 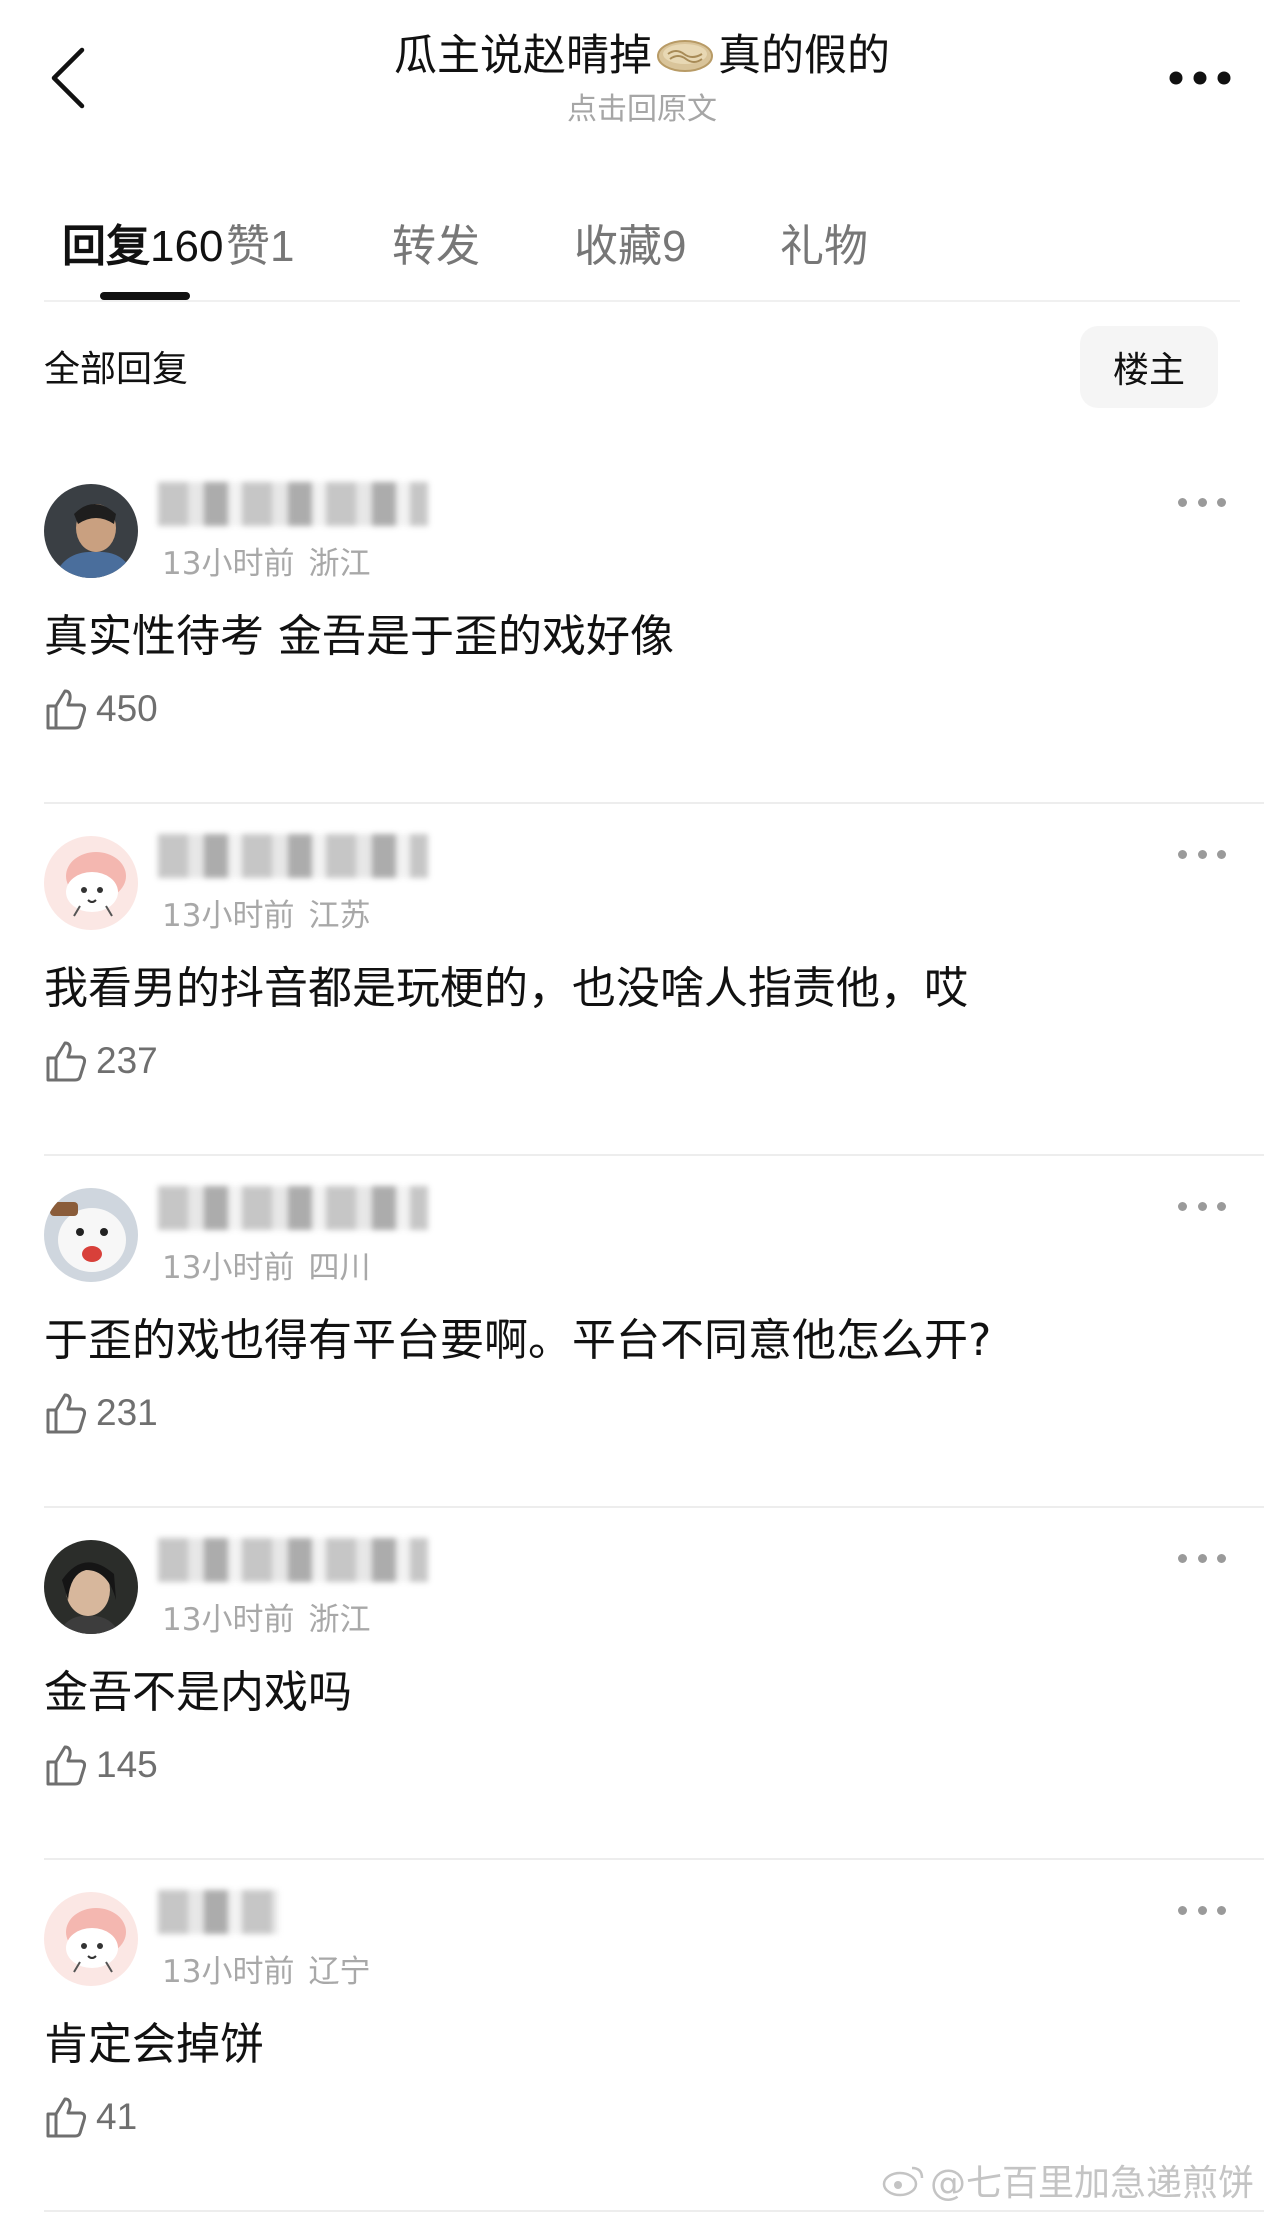 What do you see at coordinates (154, 2044) in the screenshot?
I see `comment-text: 肯定会掉饼` at bounding box center [154, 2044].